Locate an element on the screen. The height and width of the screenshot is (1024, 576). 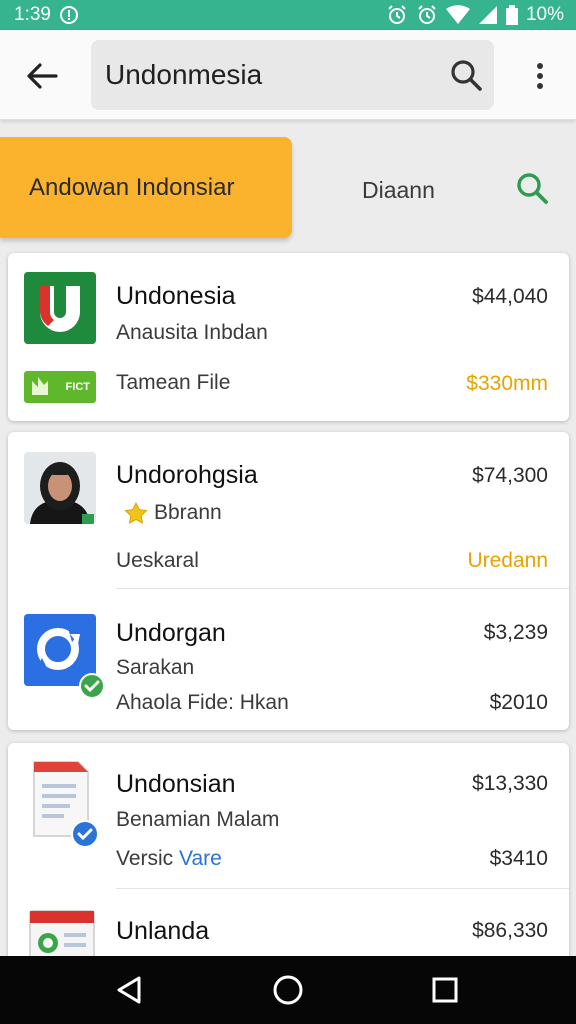
more-options-button is located at coordinates (540, 76).